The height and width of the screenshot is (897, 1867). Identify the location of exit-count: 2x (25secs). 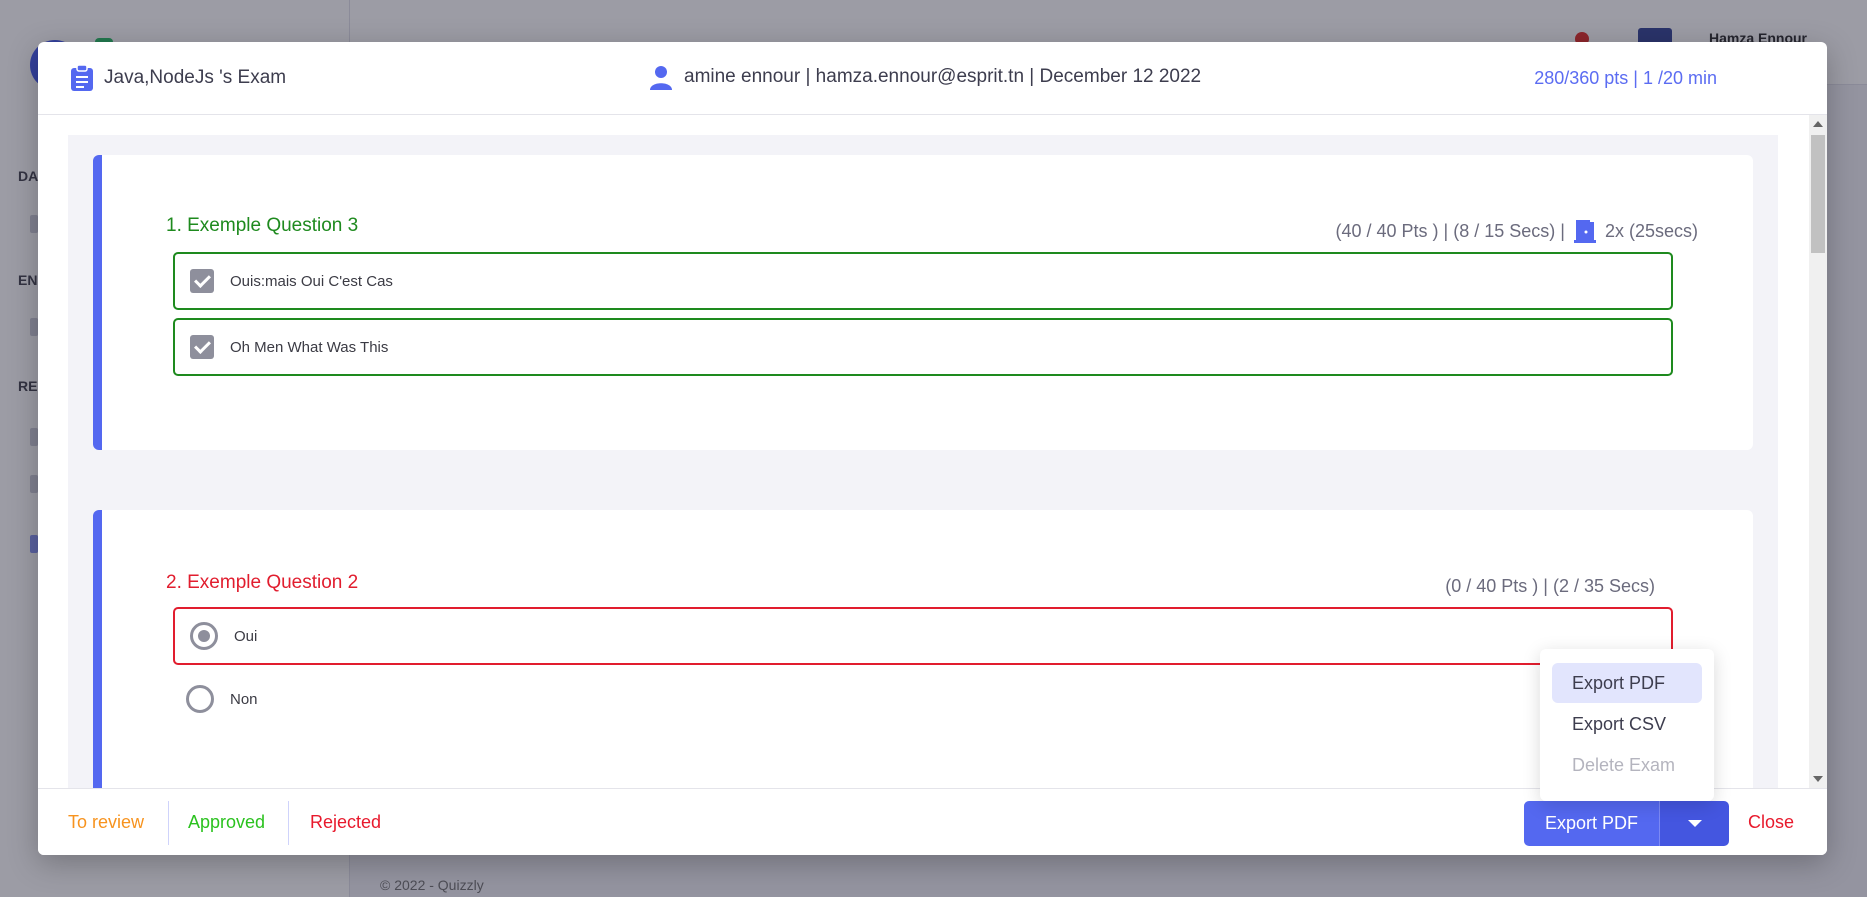
(1651, 230).